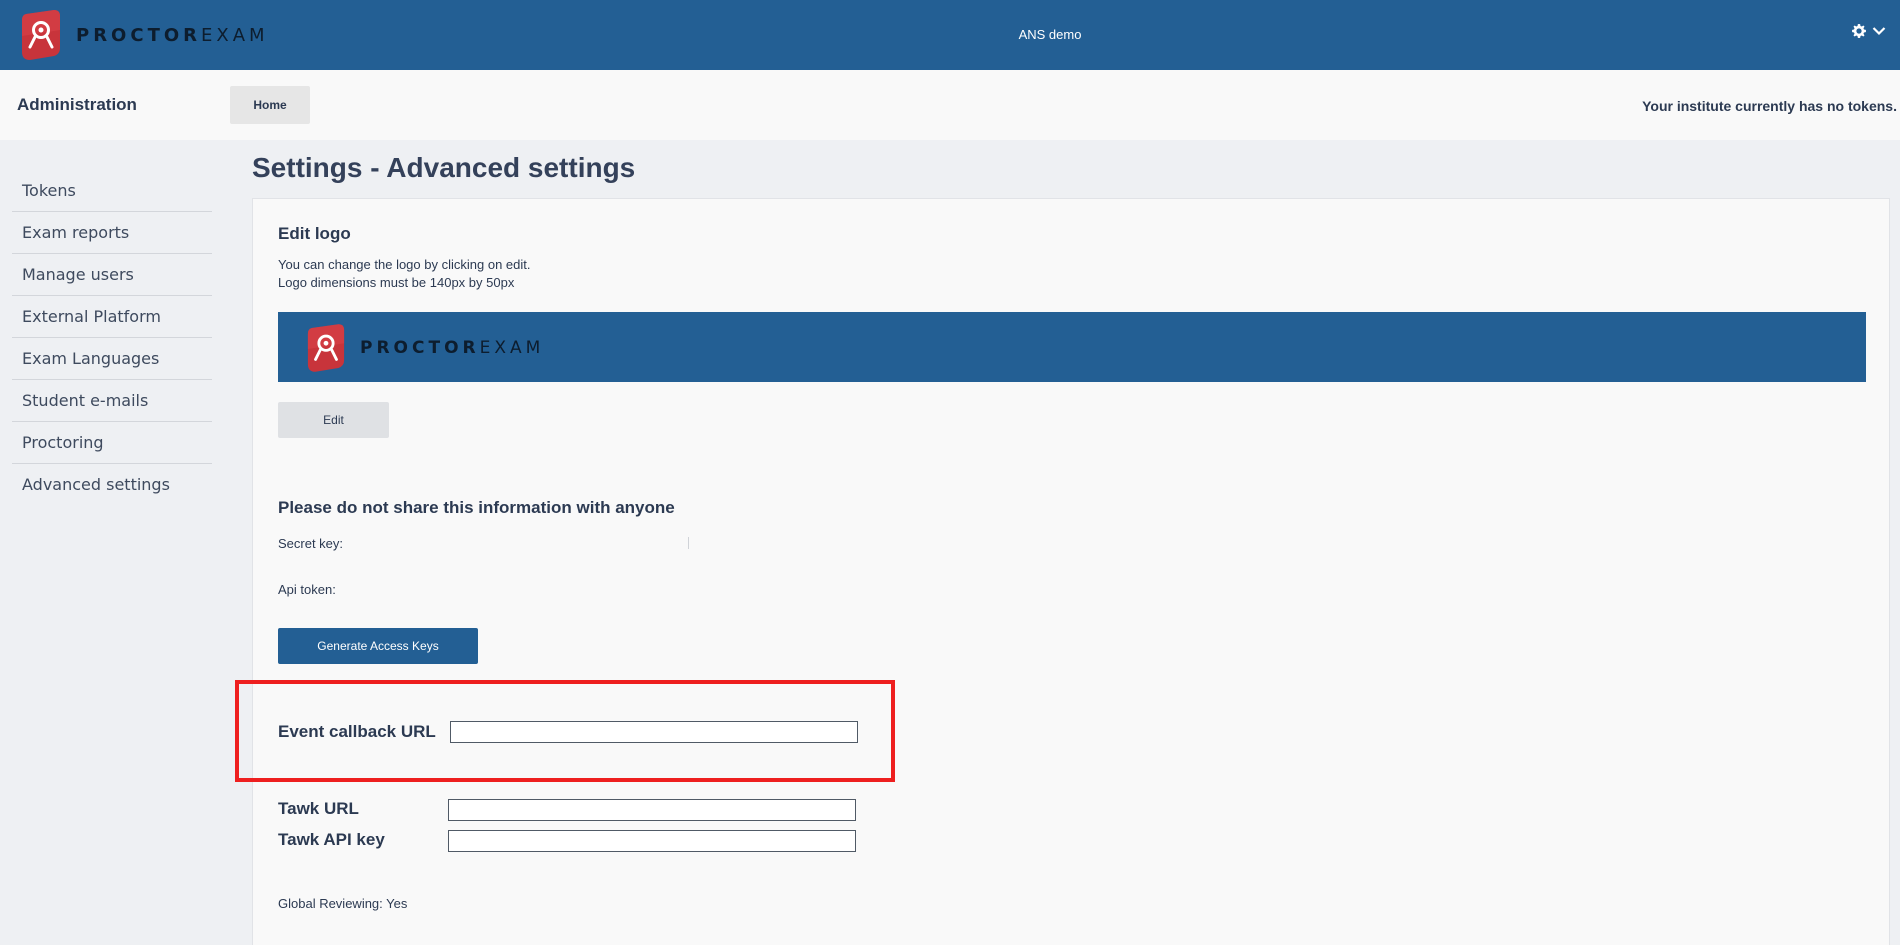 The width and height of the screenshot is (1900, 945). Describe the element at coordinates (311, 543) in the screenshot. I see `secret-key-label: Secret key:` at that location.